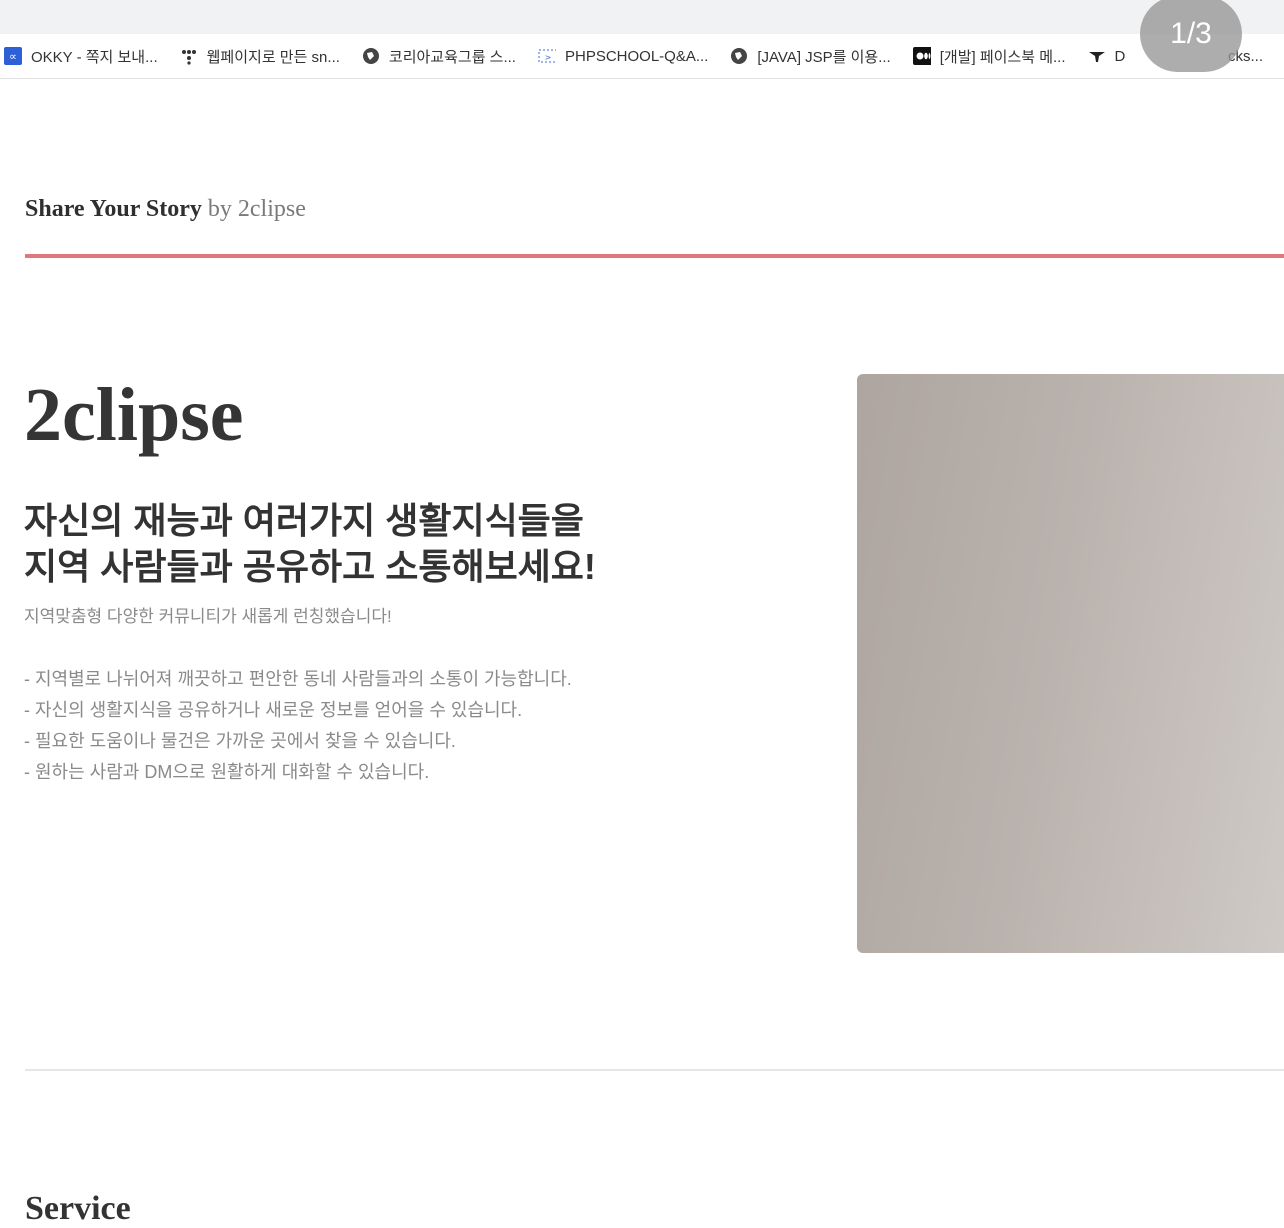 This screenshot has width=1284, height=1228. Describe the element at coordinates (240, 741) in the screenshot. I see `feature-item: - 필요한 도움이나 물건은 가까운 곳에서 찾을 수 있습니다.` at that location.